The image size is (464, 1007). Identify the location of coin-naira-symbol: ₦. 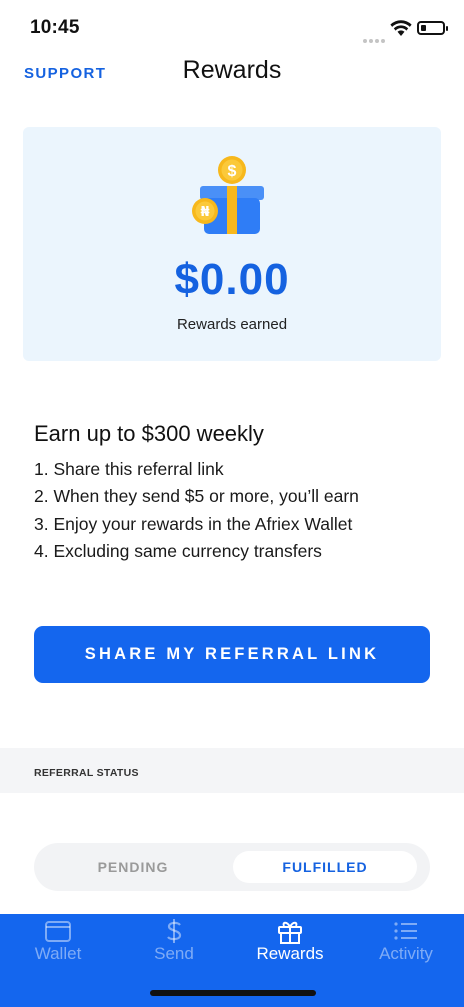
(204, 212).